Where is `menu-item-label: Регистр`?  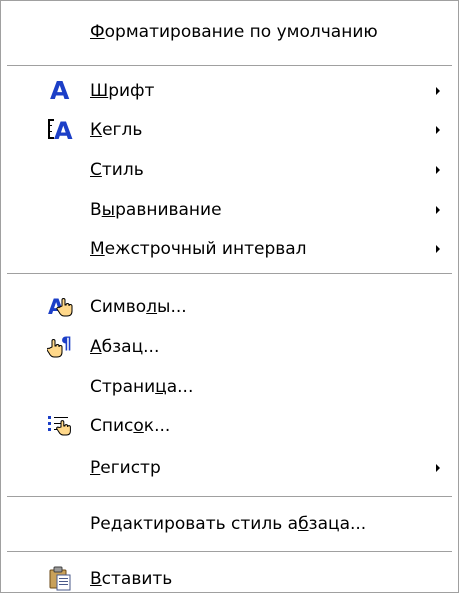 menu-item-label: Регистр is located at coordinates (125, 467).